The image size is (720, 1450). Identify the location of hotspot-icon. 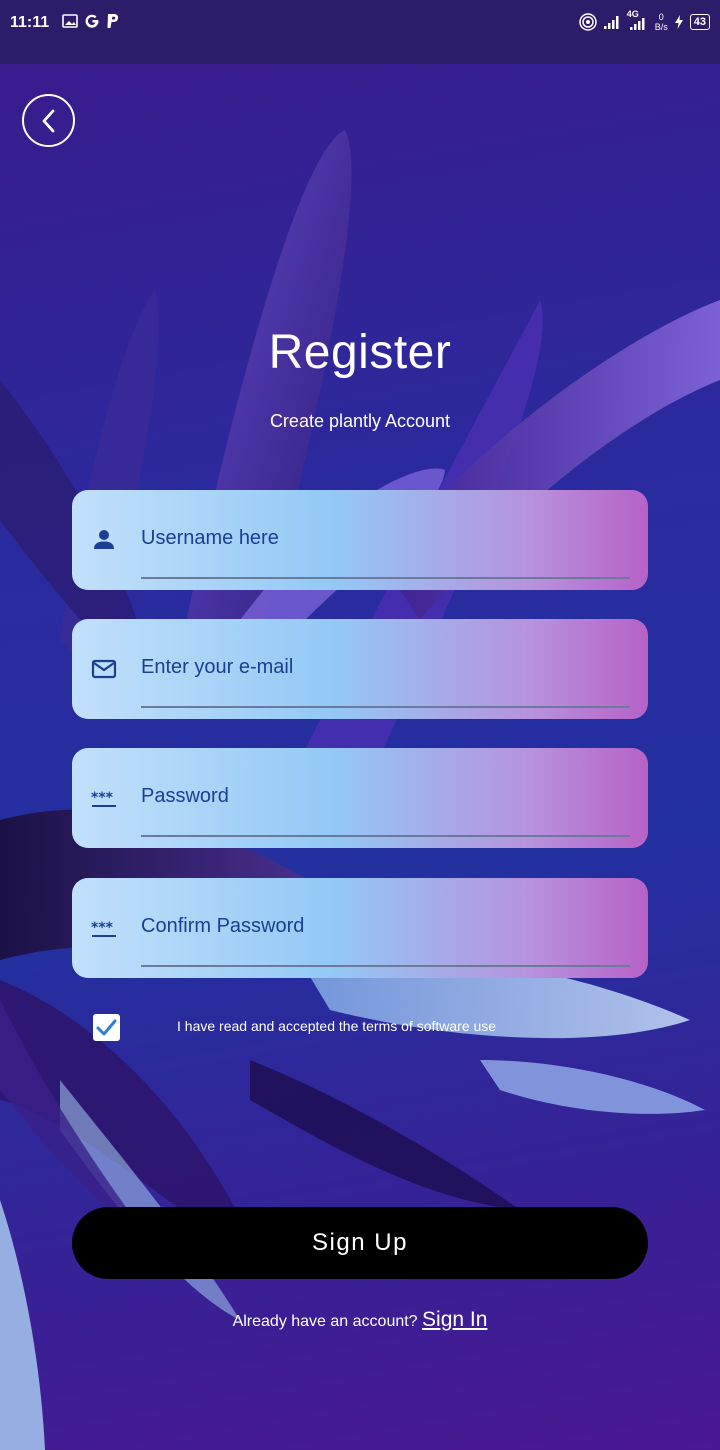
(587, 22).